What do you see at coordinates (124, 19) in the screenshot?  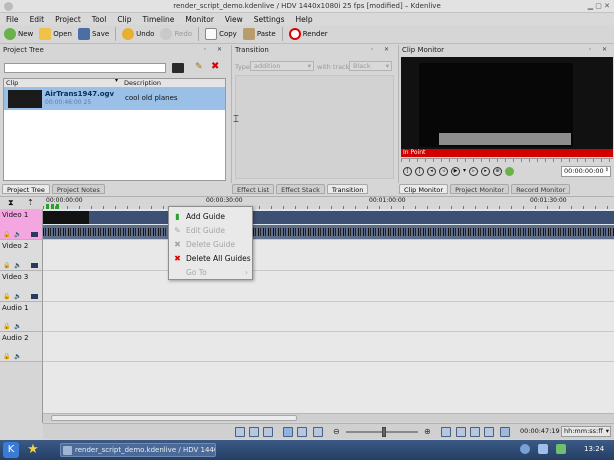 I see `menu-clip: Clip` at bounding box center [124, 19].